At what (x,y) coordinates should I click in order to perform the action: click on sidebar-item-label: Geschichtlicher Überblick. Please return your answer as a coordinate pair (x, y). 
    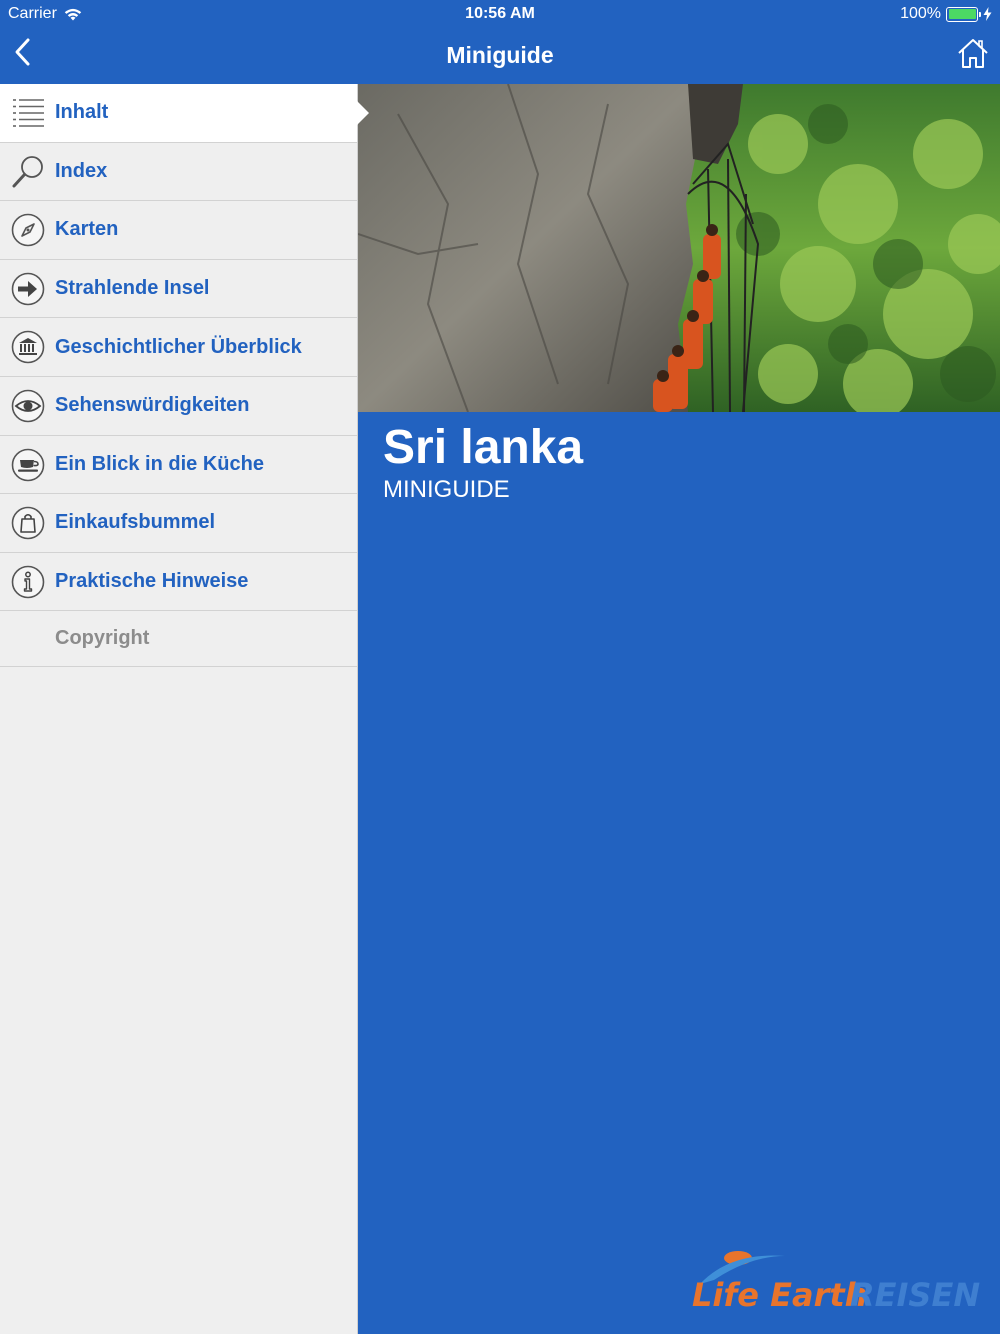
    Looking at the image, I should click on (178, 346).